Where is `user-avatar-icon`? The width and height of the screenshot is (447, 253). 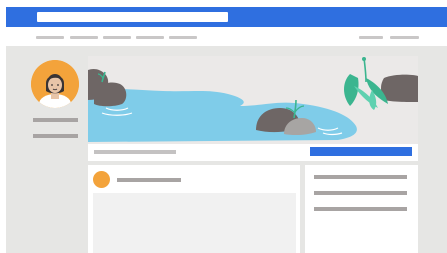 user-avatar-icon is located at coordinates (55, 84).